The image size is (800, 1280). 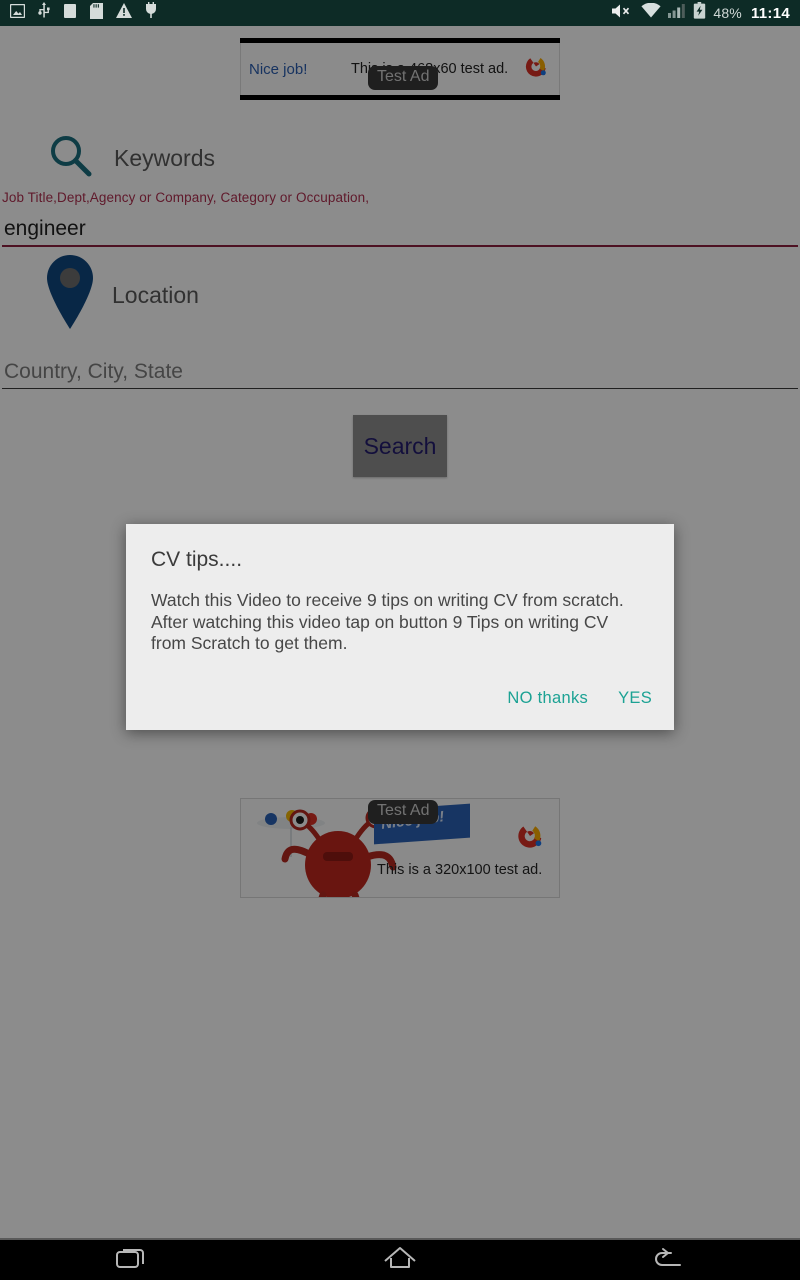 I want to click on android-navigation-bar, so click(x=400, y=1260).